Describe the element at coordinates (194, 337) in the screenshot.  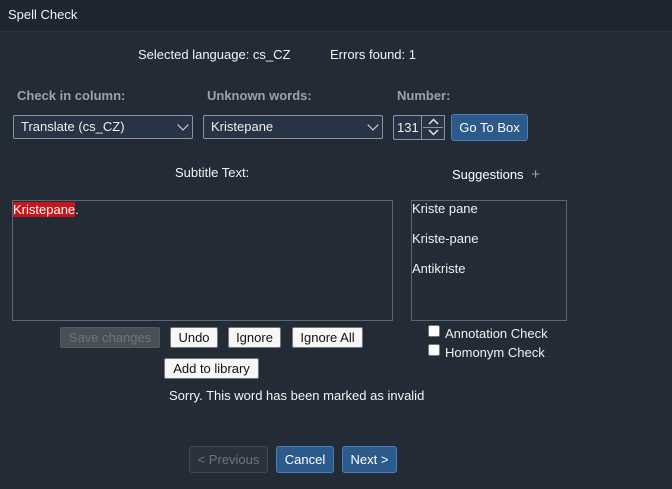
I see `undo-button: Undo` at that location.